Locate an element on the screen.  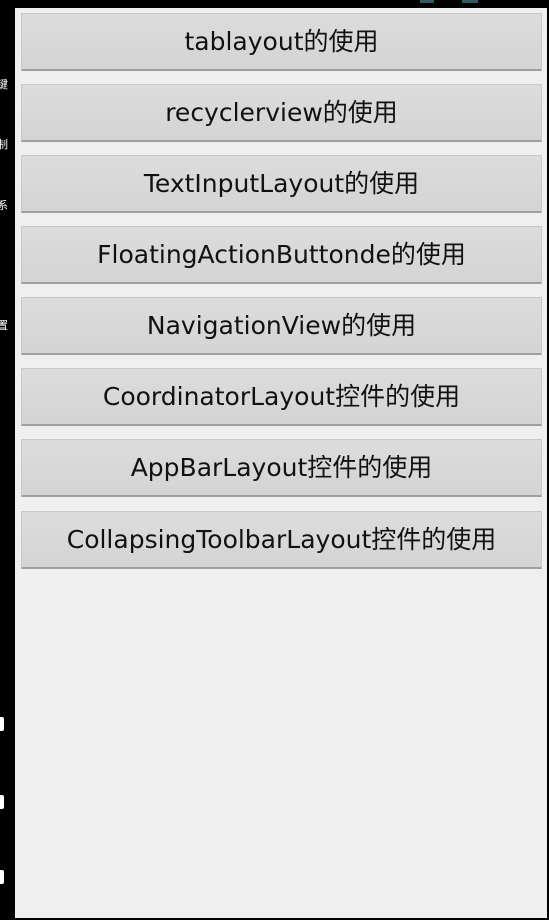
strip-char: 置 is located at coordinates (4, 325).